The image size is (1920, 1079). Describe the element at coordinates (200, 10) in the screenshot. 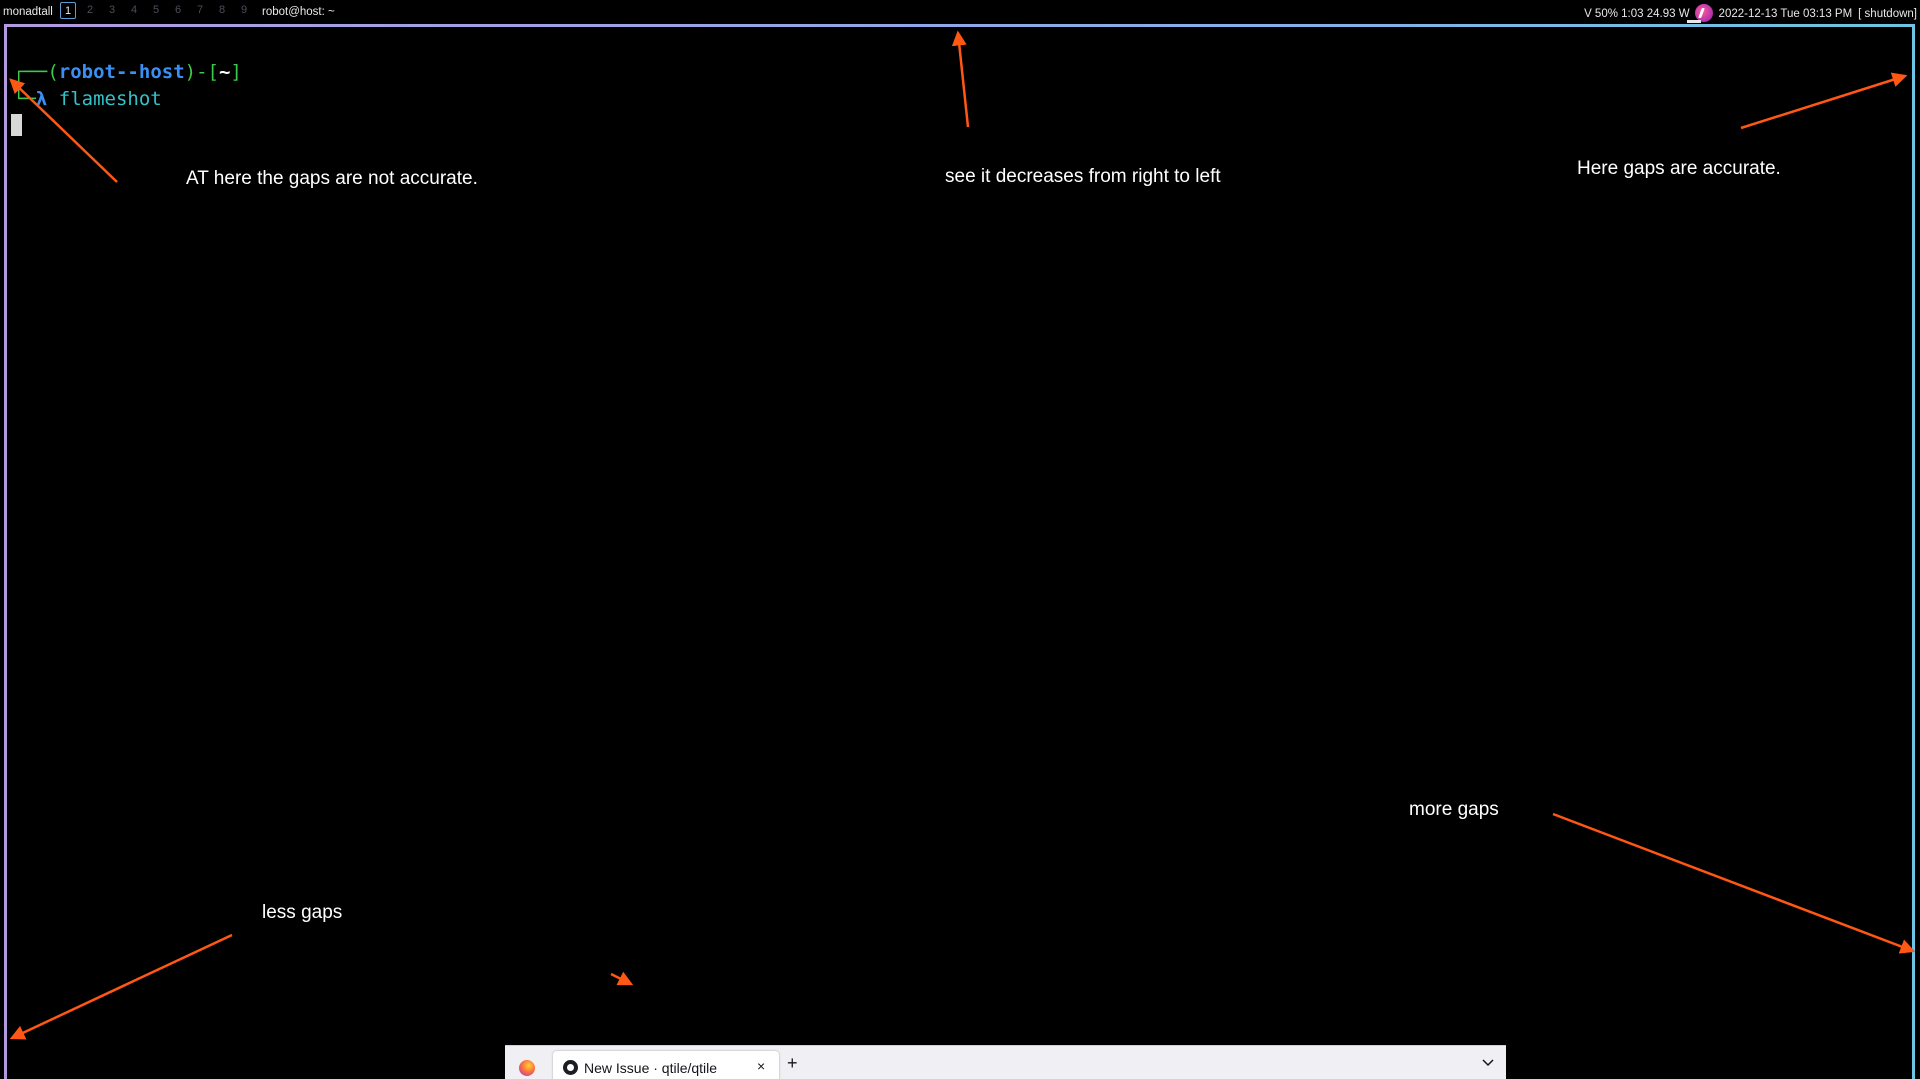

I see `group-7: 7` at that location.